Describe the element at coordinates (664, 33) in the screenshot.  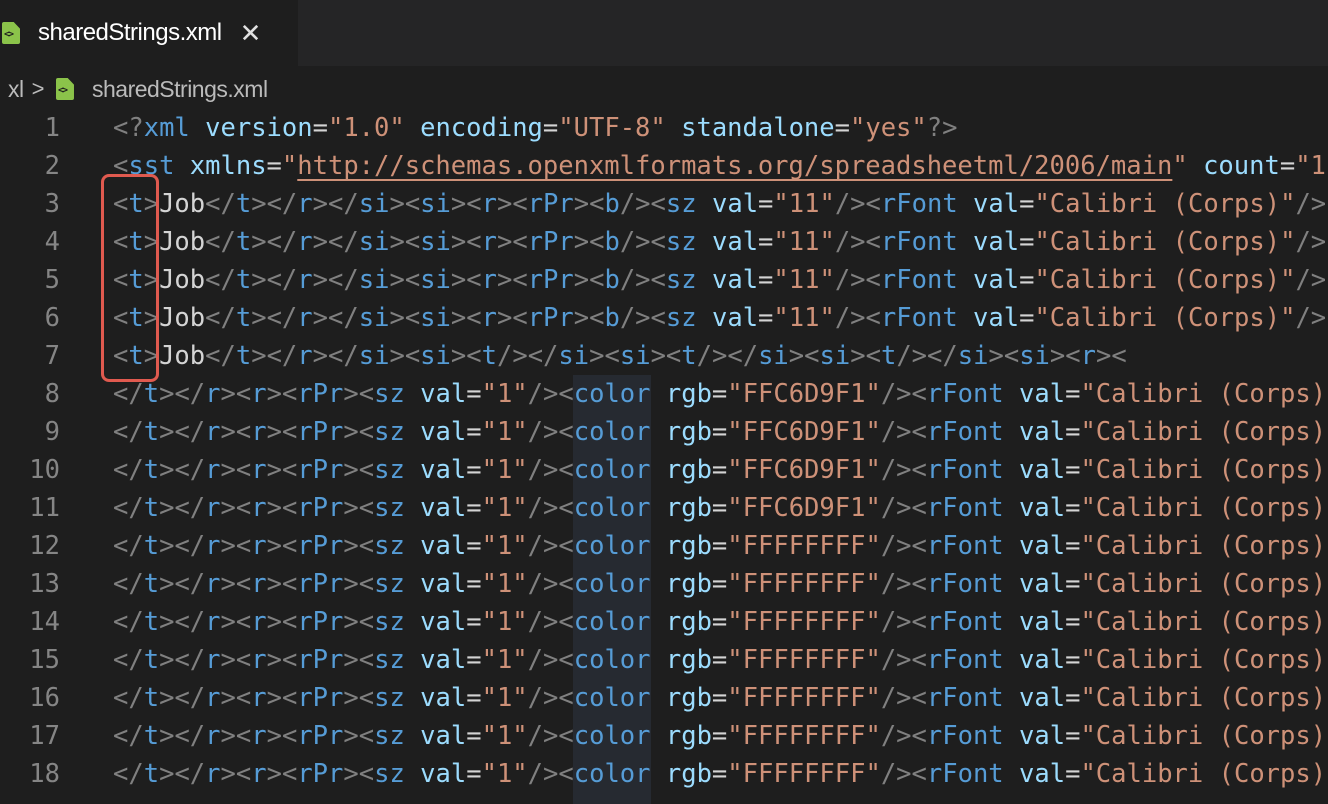
I see `tab-bar: sharedStrings.xml ✕` at that location.